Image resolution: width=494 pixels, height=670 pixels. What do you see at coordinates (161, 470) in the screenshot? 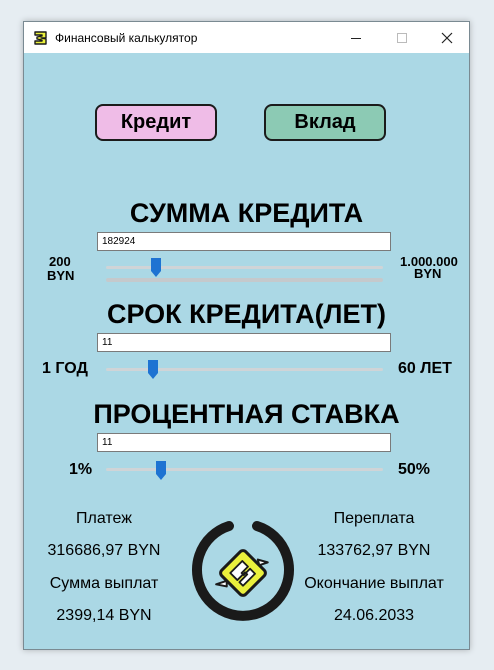
I see `rate-slider-thumb` at bounding box center [161, 470].